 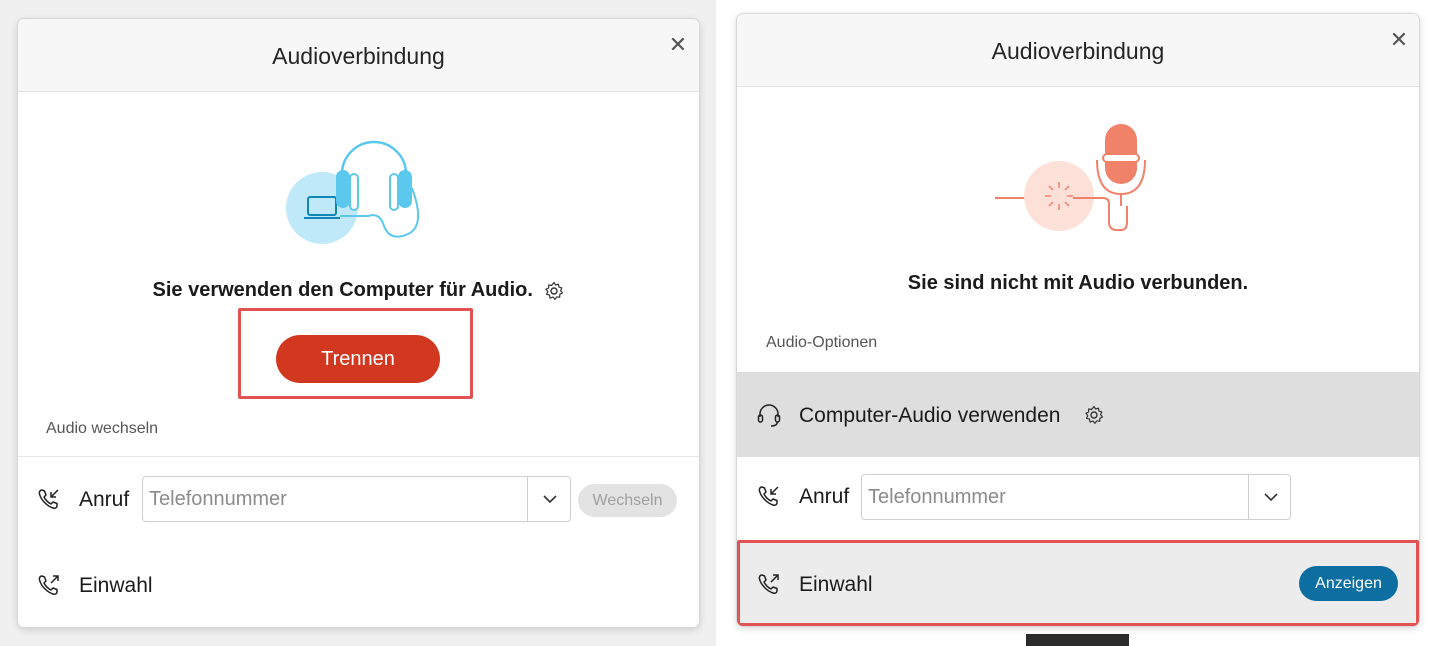 I want to click on headset-laptop-illustration, so click(x=352, y=192).